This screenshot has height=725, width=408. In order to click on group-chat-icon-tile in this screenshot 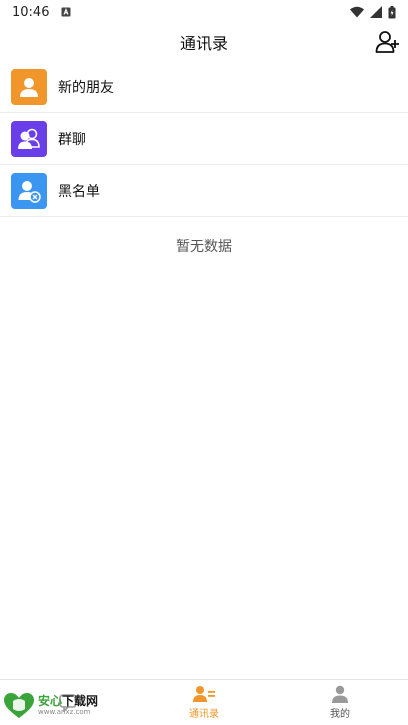, I will do `click(29, 138)`.